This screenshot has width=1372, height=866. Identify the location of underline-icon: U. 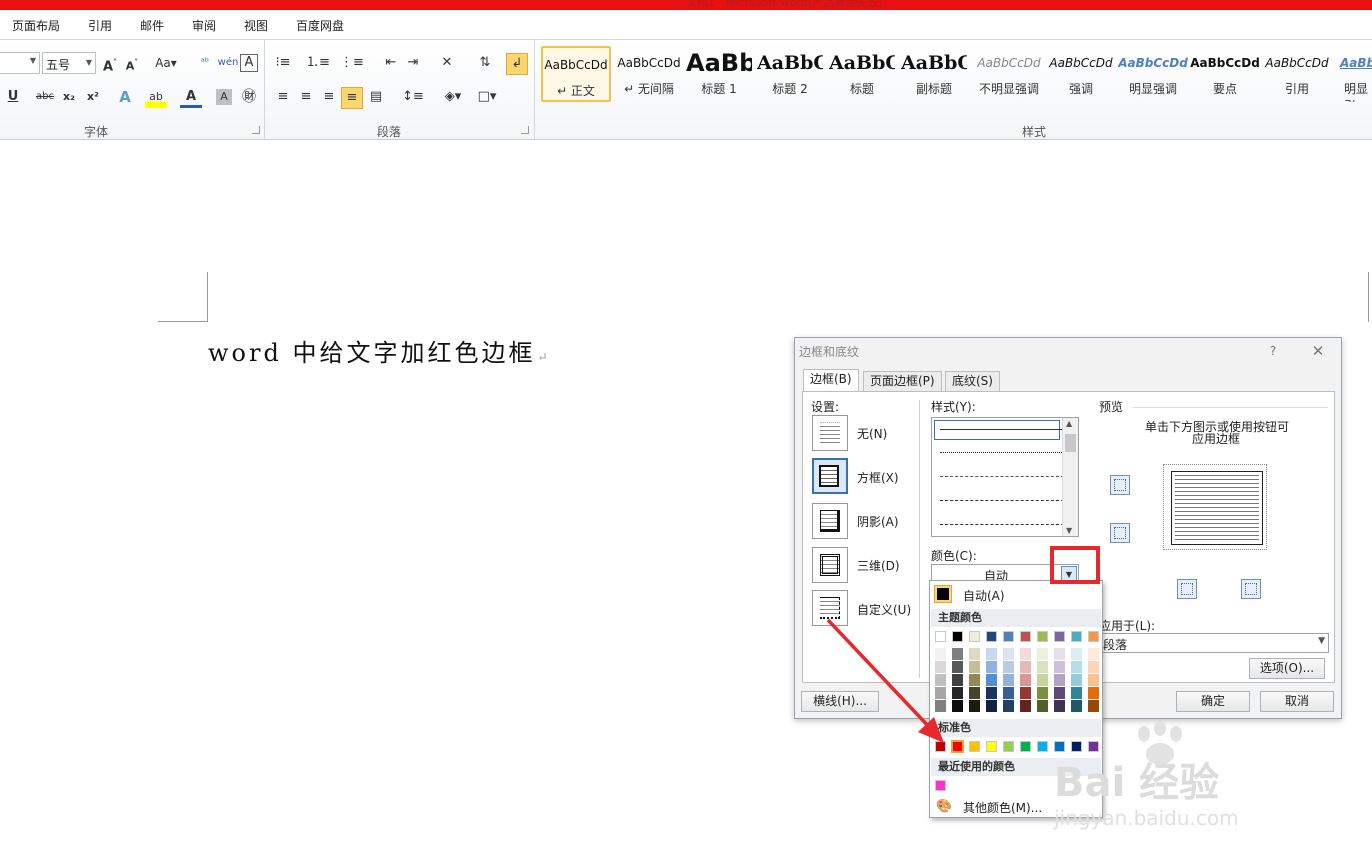
(13, 97).